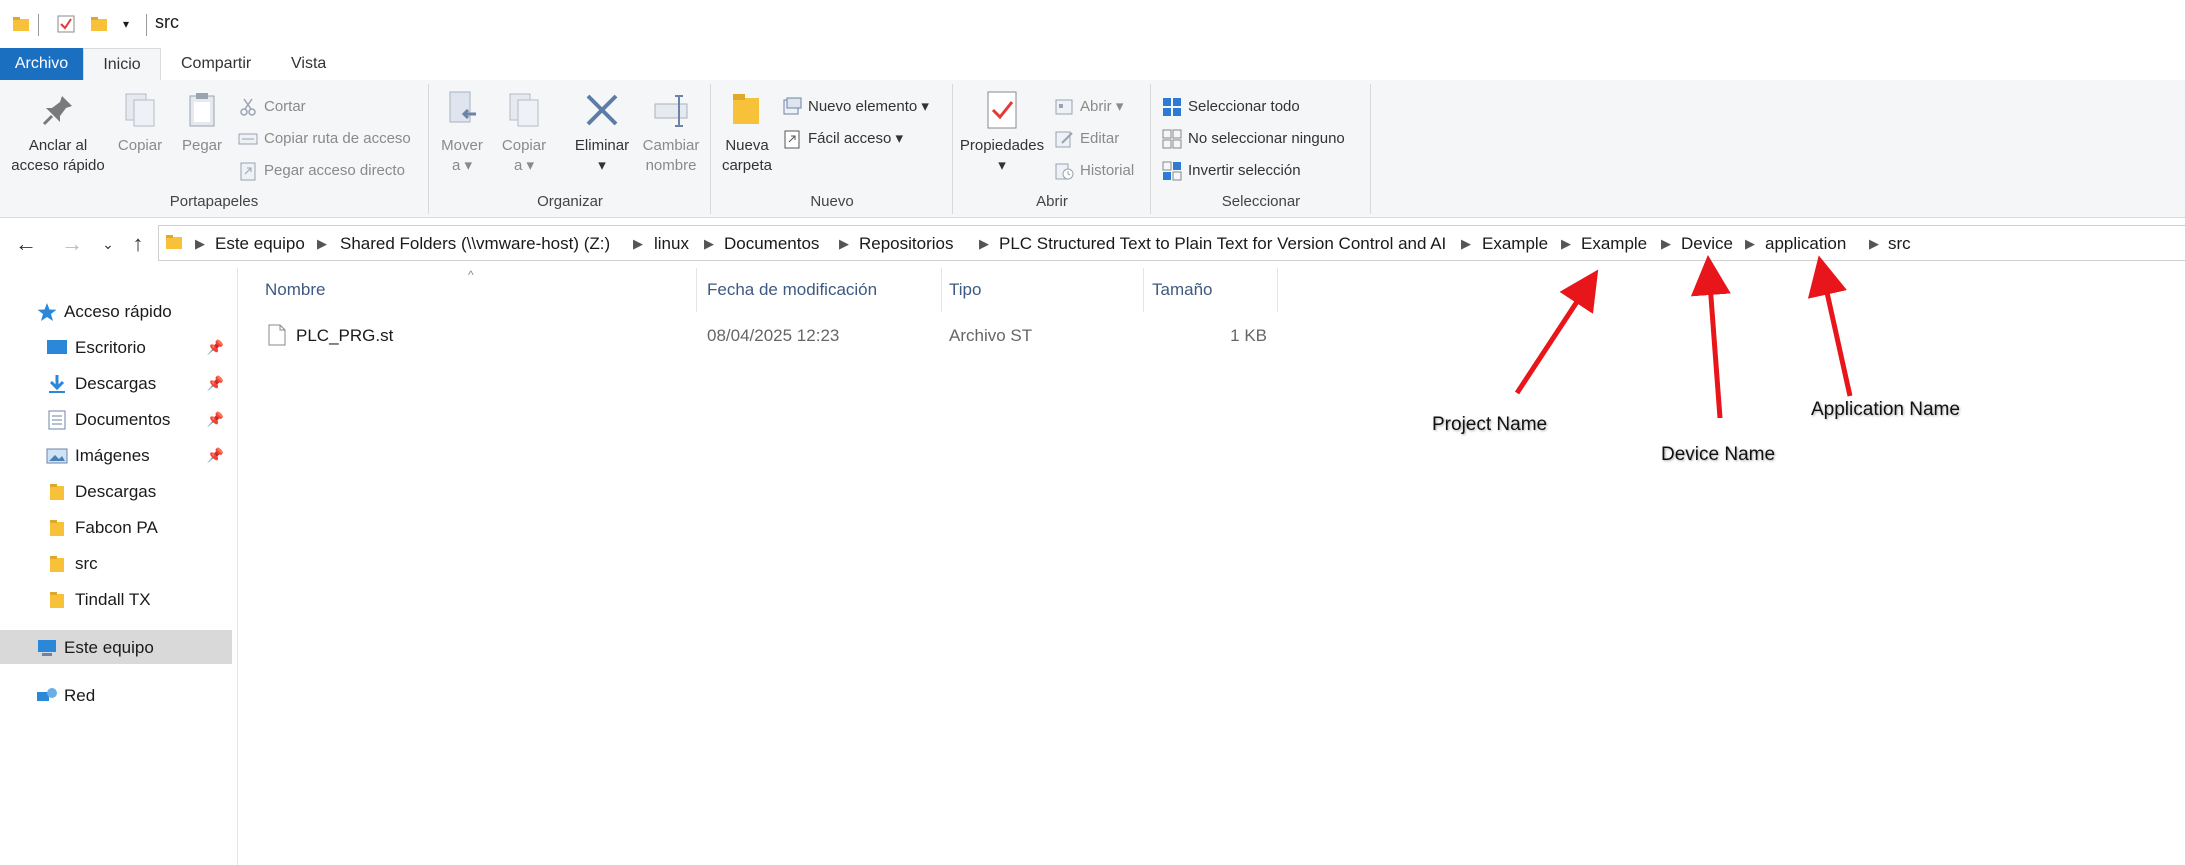  I want to click on application-arrow, so click(1830, 326).